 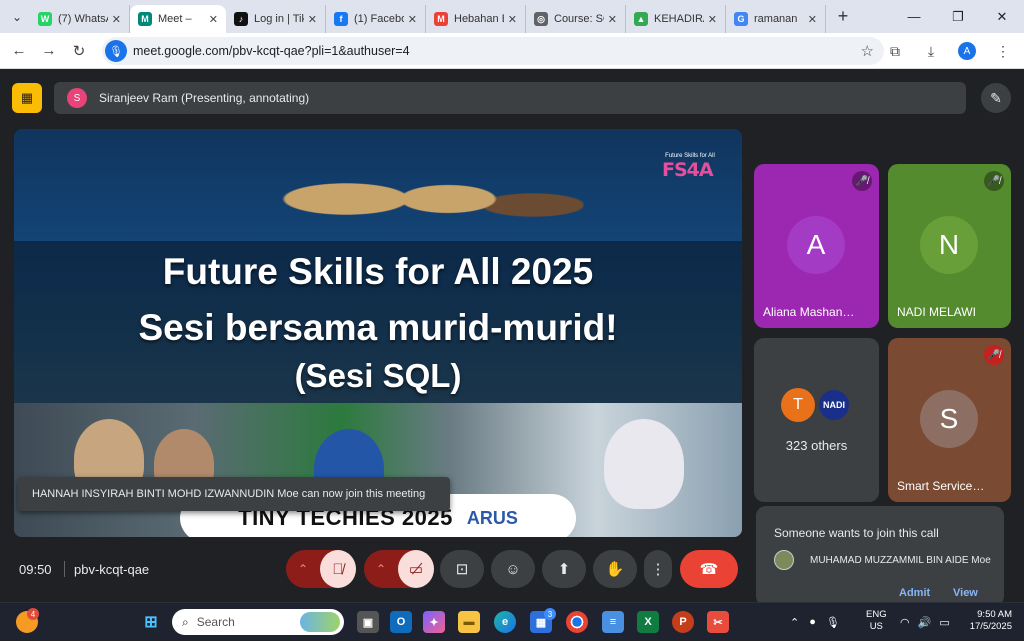 What do you see at coordinates (116, 51) in the screenshot?
I see `site-info-icon: 🎙` at bounding box center [116, 51].